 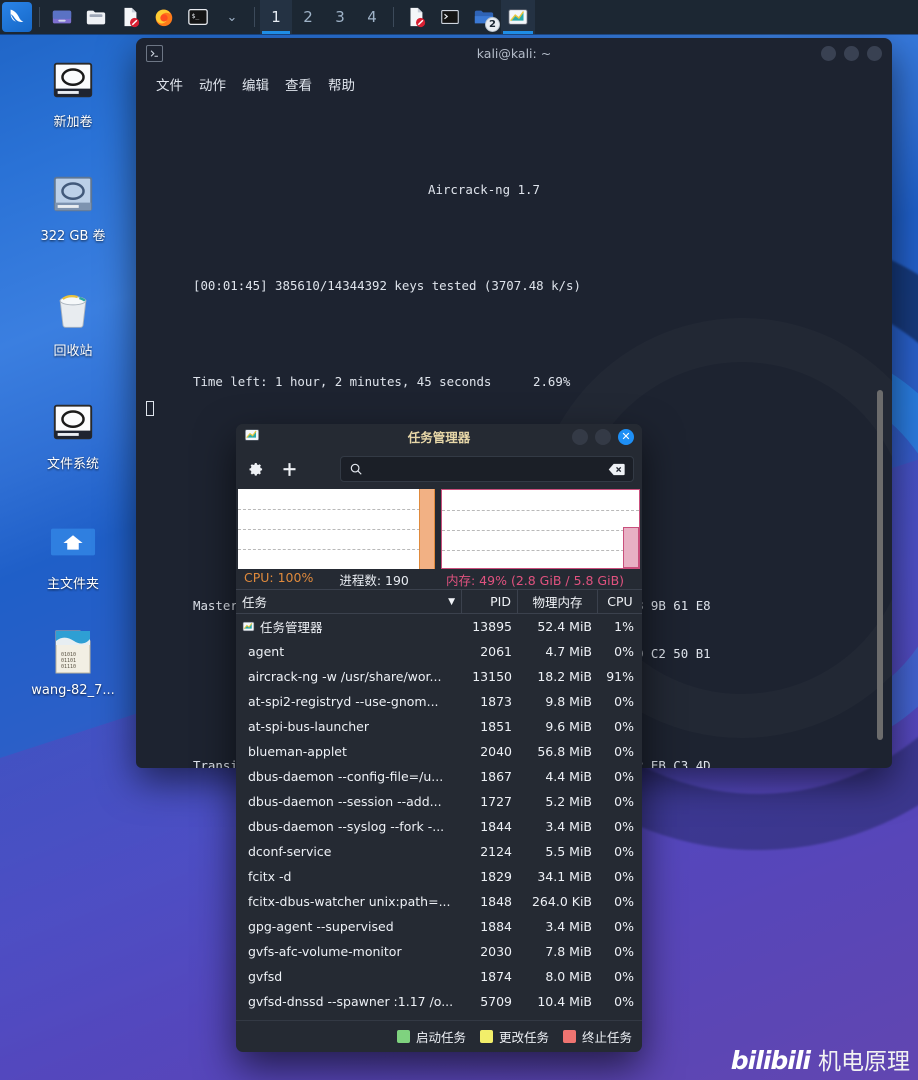 What do you see at coordinates (439, 436) in the screenshot?
I see `task-manager-titlebar: 任务管理器 ✕` at bounding box center [439, 436].